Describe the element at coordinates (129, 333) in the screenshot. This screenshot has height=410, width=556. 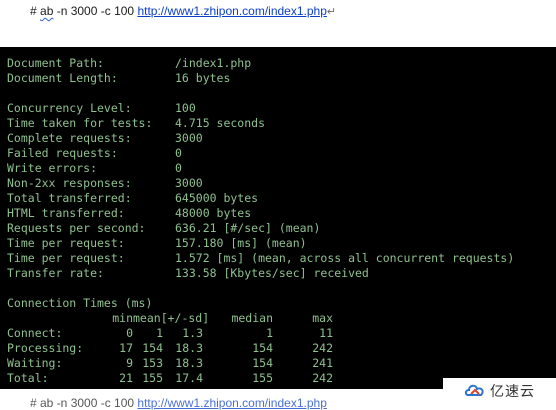
I see `table-cell: 0` at that location.